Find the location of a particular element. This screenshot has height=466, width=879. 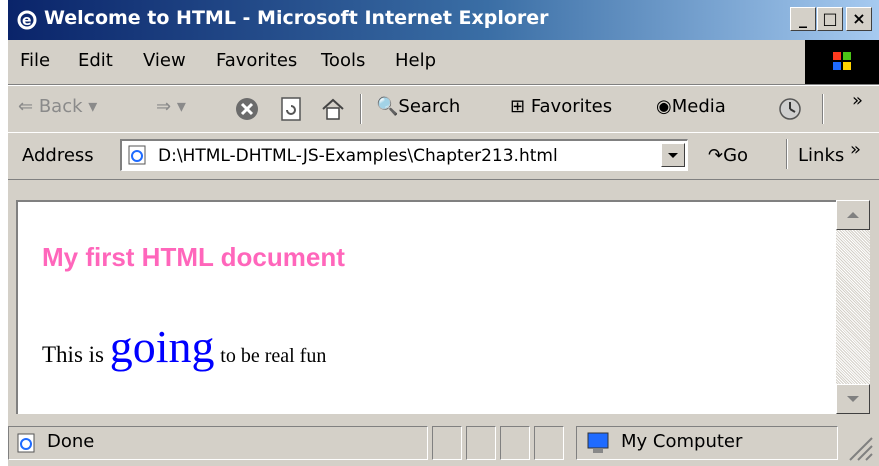

forward-dropdown-icon: ▾ is located at coordinates (181, 106).